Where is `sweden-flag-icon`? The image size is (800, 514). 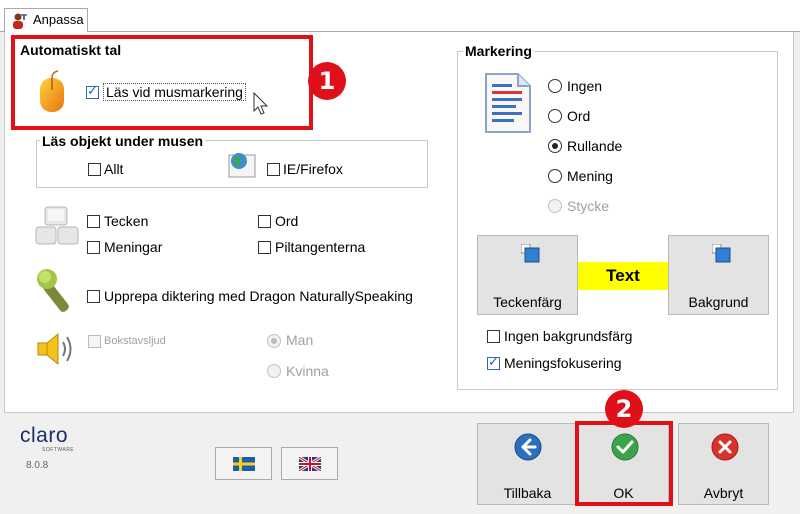
sweden-flag-icon is located at coordinates (244, 465).